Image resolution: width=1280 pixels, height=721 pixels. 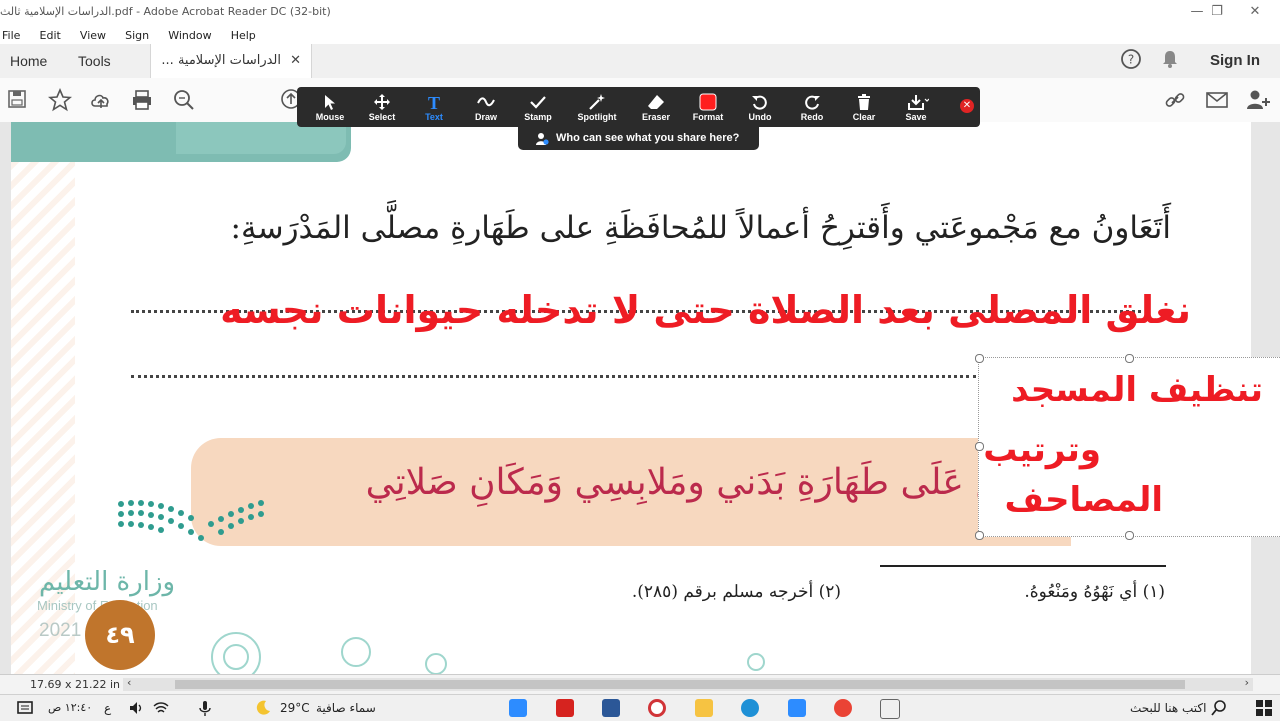 What do you see at coordinates (346, 708) in the screenshot?
I see `weather-condition: سماء صافية` at bounding box center [346, 708].